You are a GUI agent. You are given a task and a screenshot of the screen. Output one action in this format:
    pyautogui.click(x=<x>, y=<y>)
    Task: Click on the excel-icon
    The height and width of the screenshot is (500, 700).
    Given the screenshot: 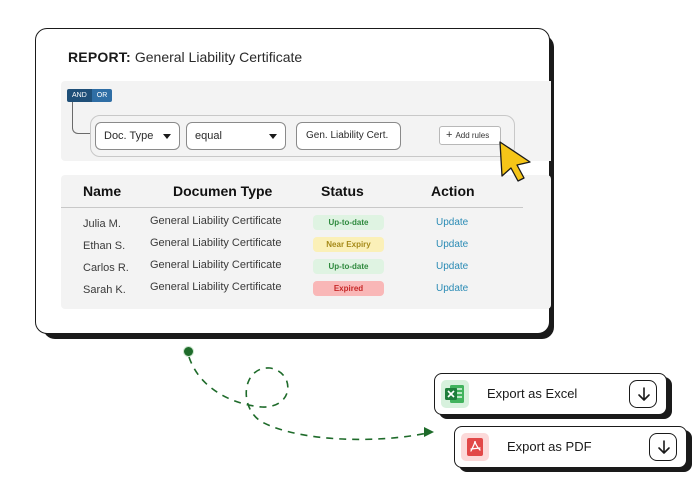 What is the action you would take?
    pyautogui.click(x=455, y=394)
    